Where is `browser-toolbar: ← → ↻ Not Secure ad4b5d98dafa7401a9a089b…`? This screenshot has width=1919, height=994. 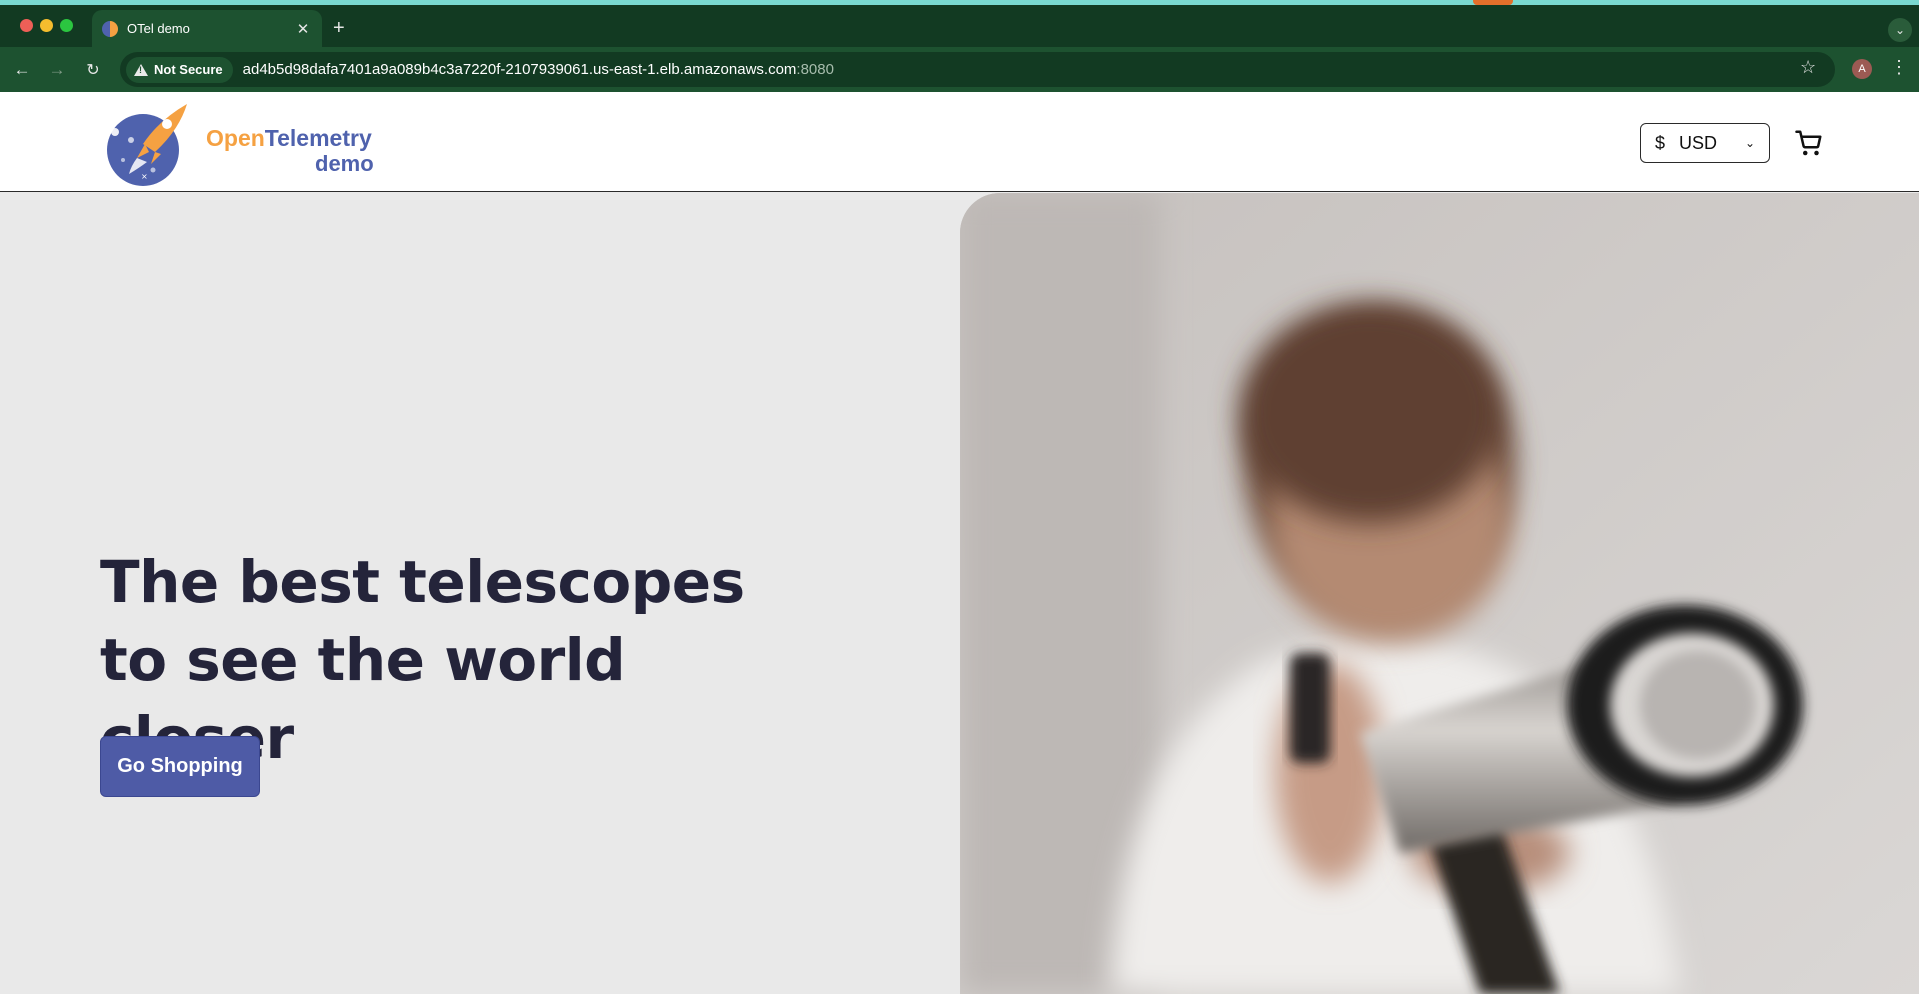
browser-toolbar: ← → ↻ Not Secure ad4b5d98dafa7401a9a089b… is located at coordinates (959, 69).